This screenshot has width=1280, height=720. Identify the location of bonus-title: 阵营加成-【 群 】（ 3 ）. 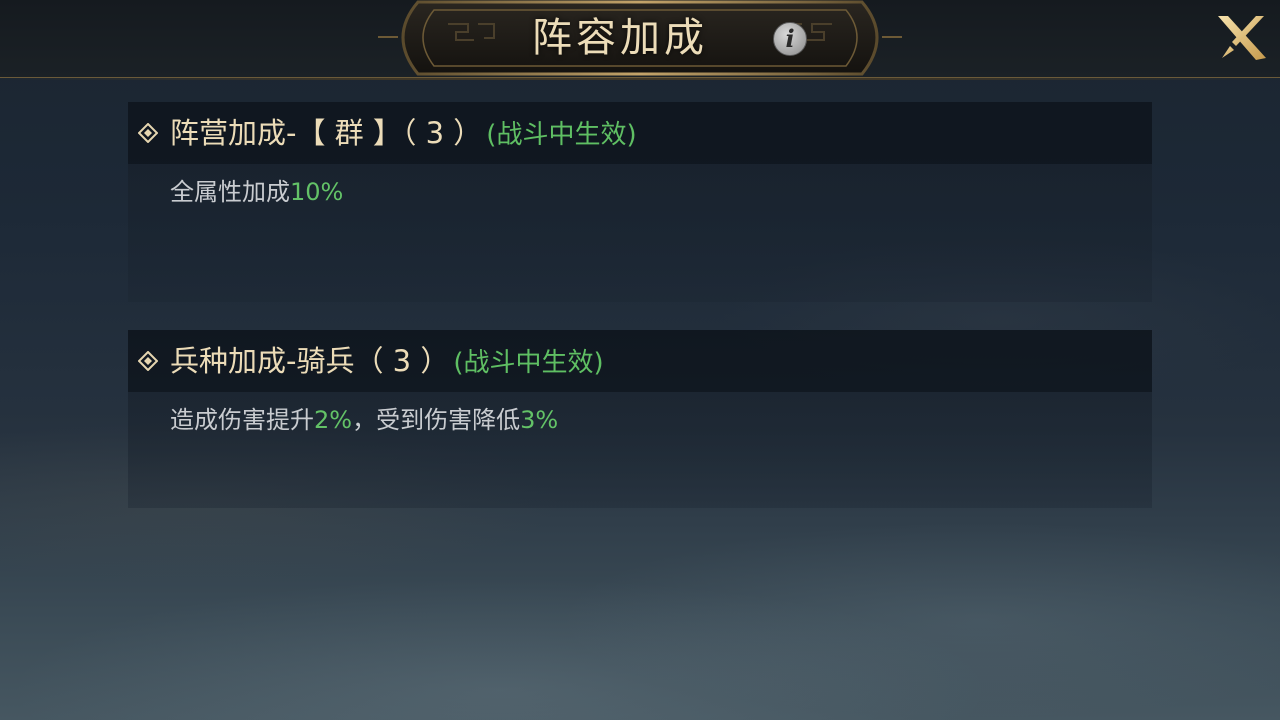
(326, 133).